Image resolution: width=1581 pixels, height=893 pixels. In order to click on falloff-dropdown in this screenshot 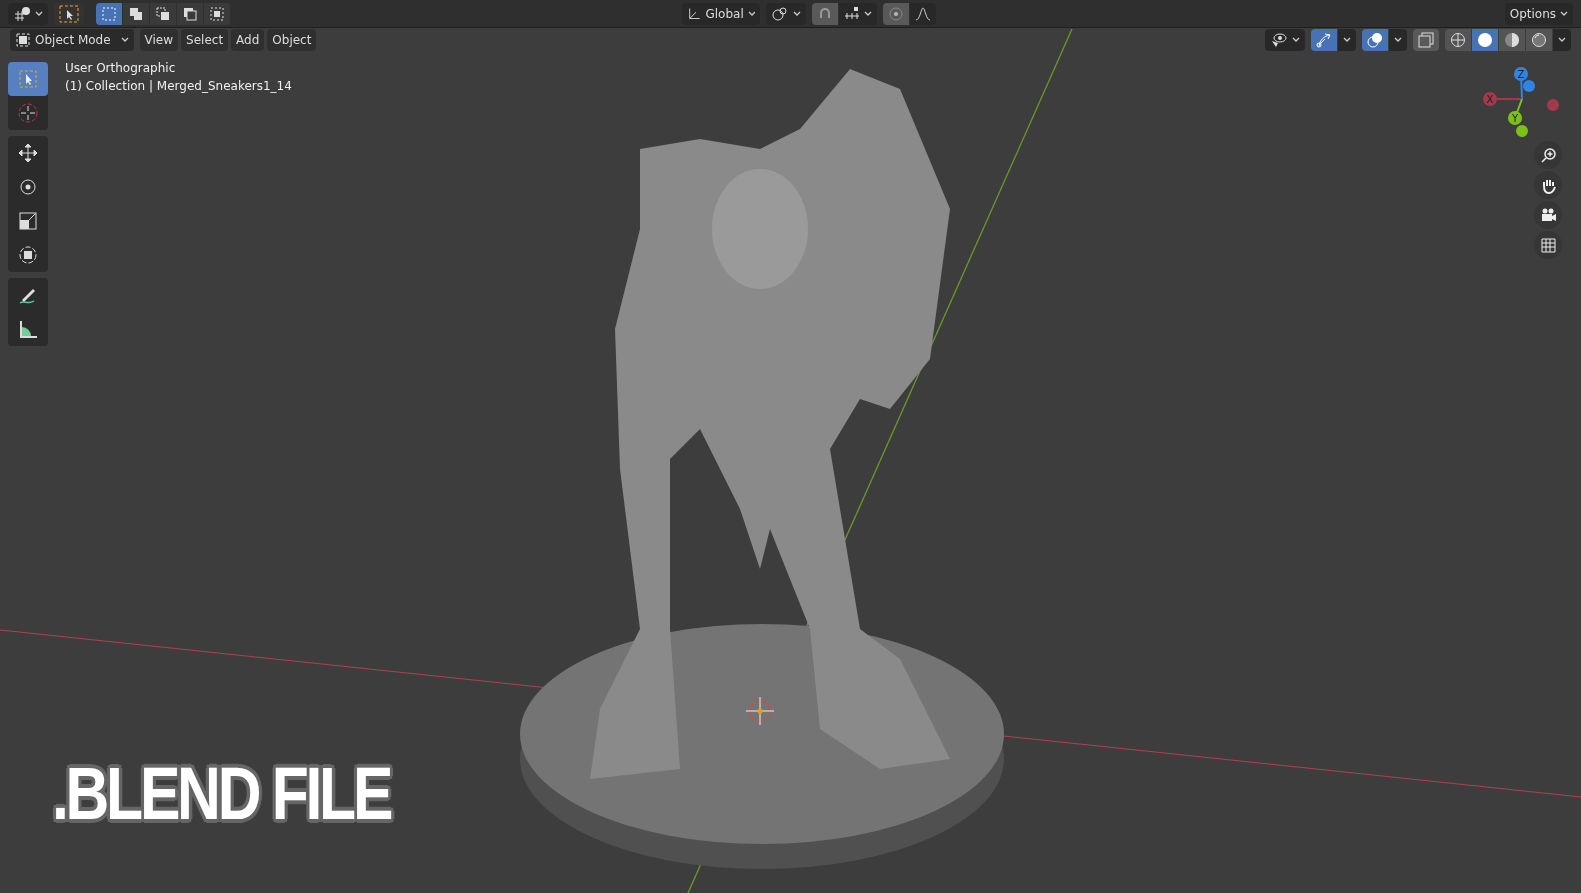, I will do `click(923, 13)`.